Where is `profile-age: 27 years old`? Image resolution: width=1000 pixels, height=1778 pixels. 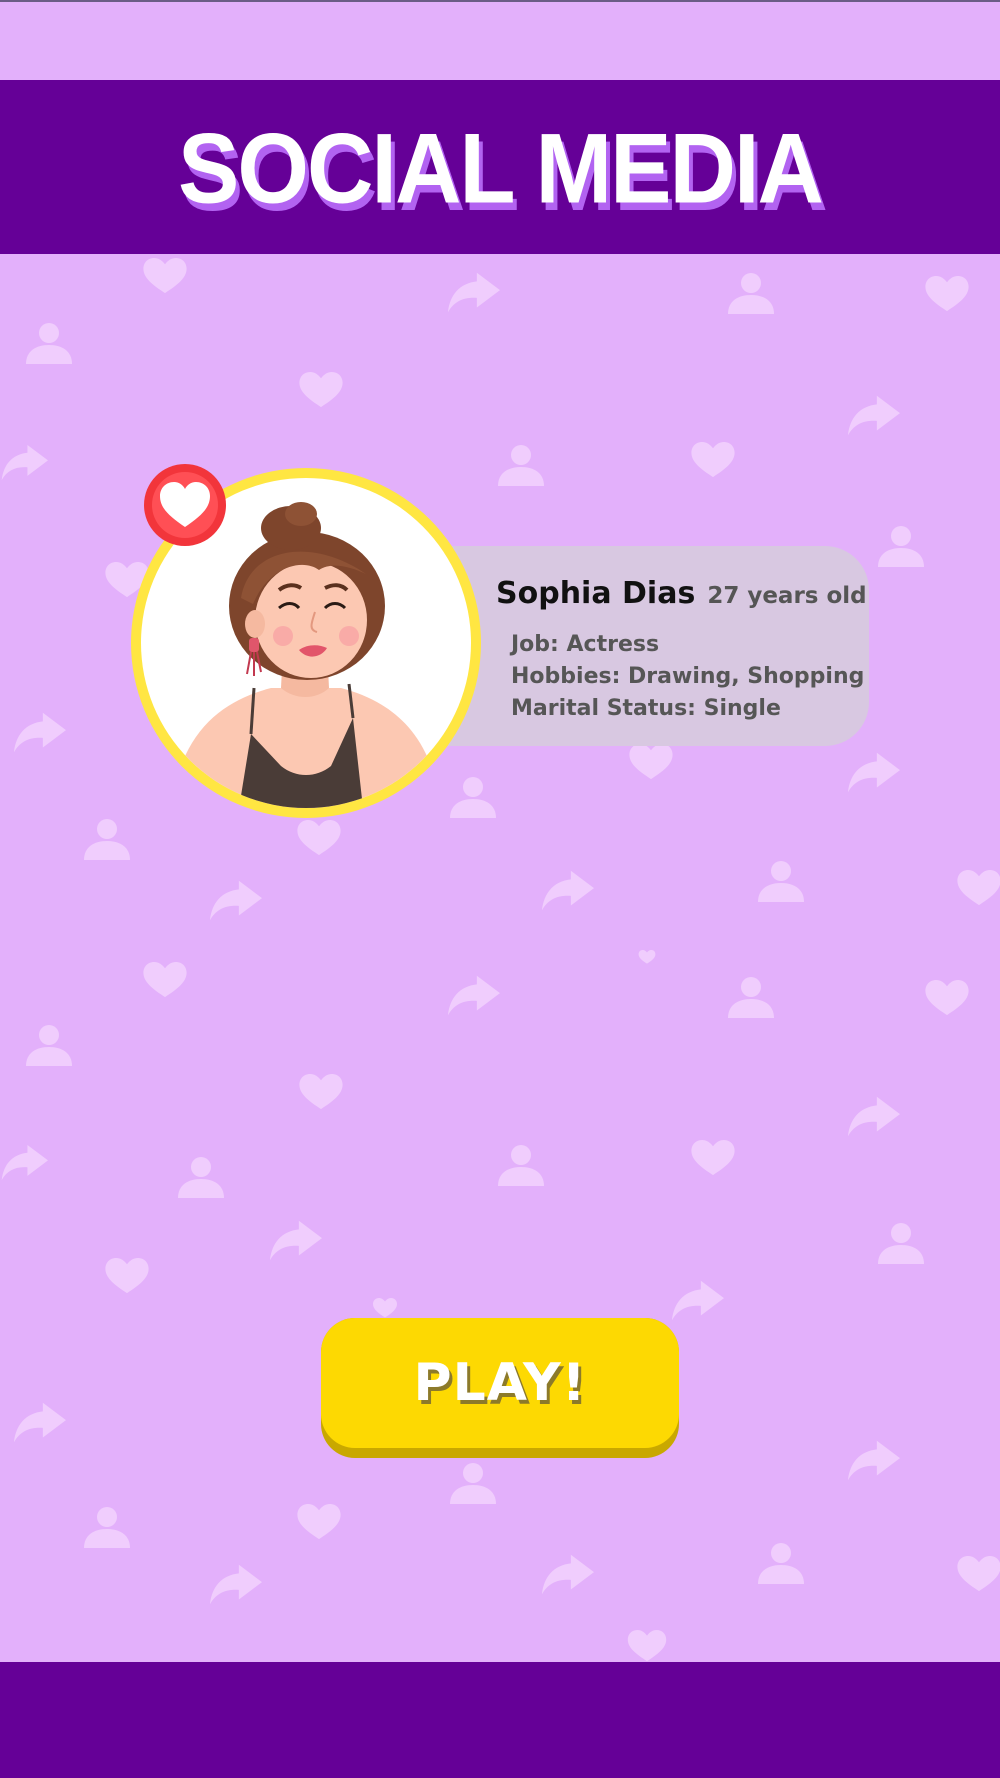 profile-age: 27 years old is located at coordinates (787, 596).